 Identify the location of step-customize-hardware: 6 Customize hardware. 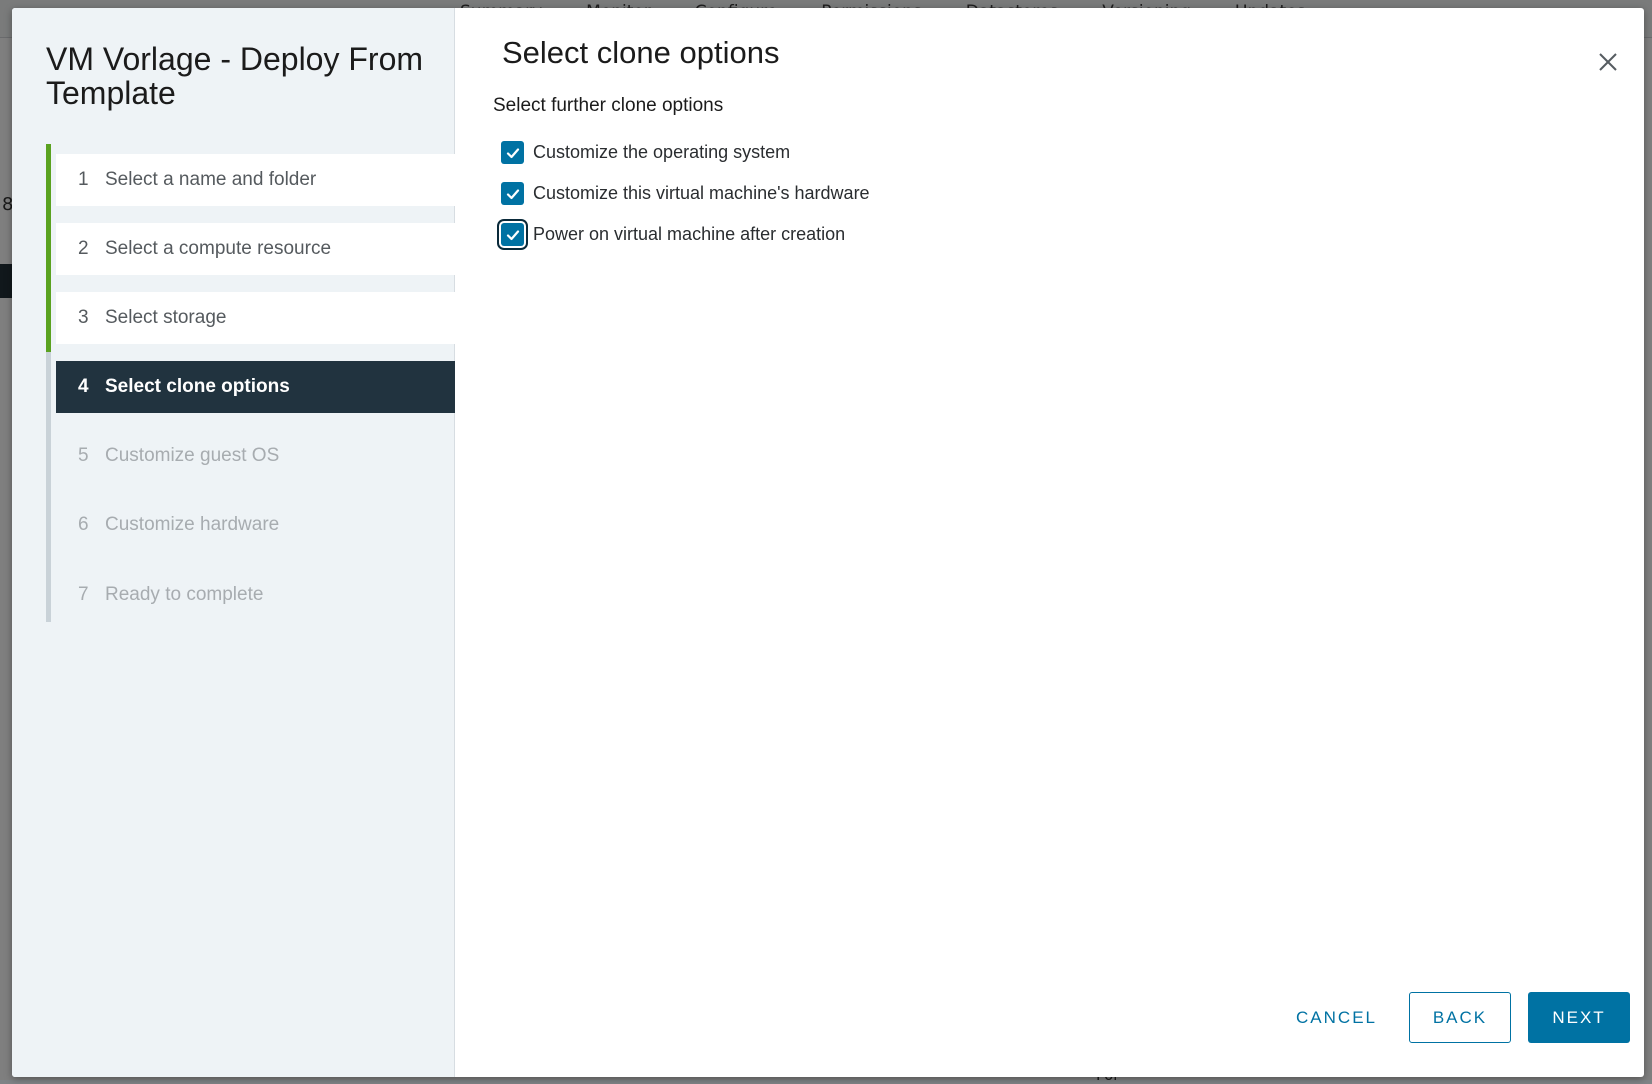
(255, 525).